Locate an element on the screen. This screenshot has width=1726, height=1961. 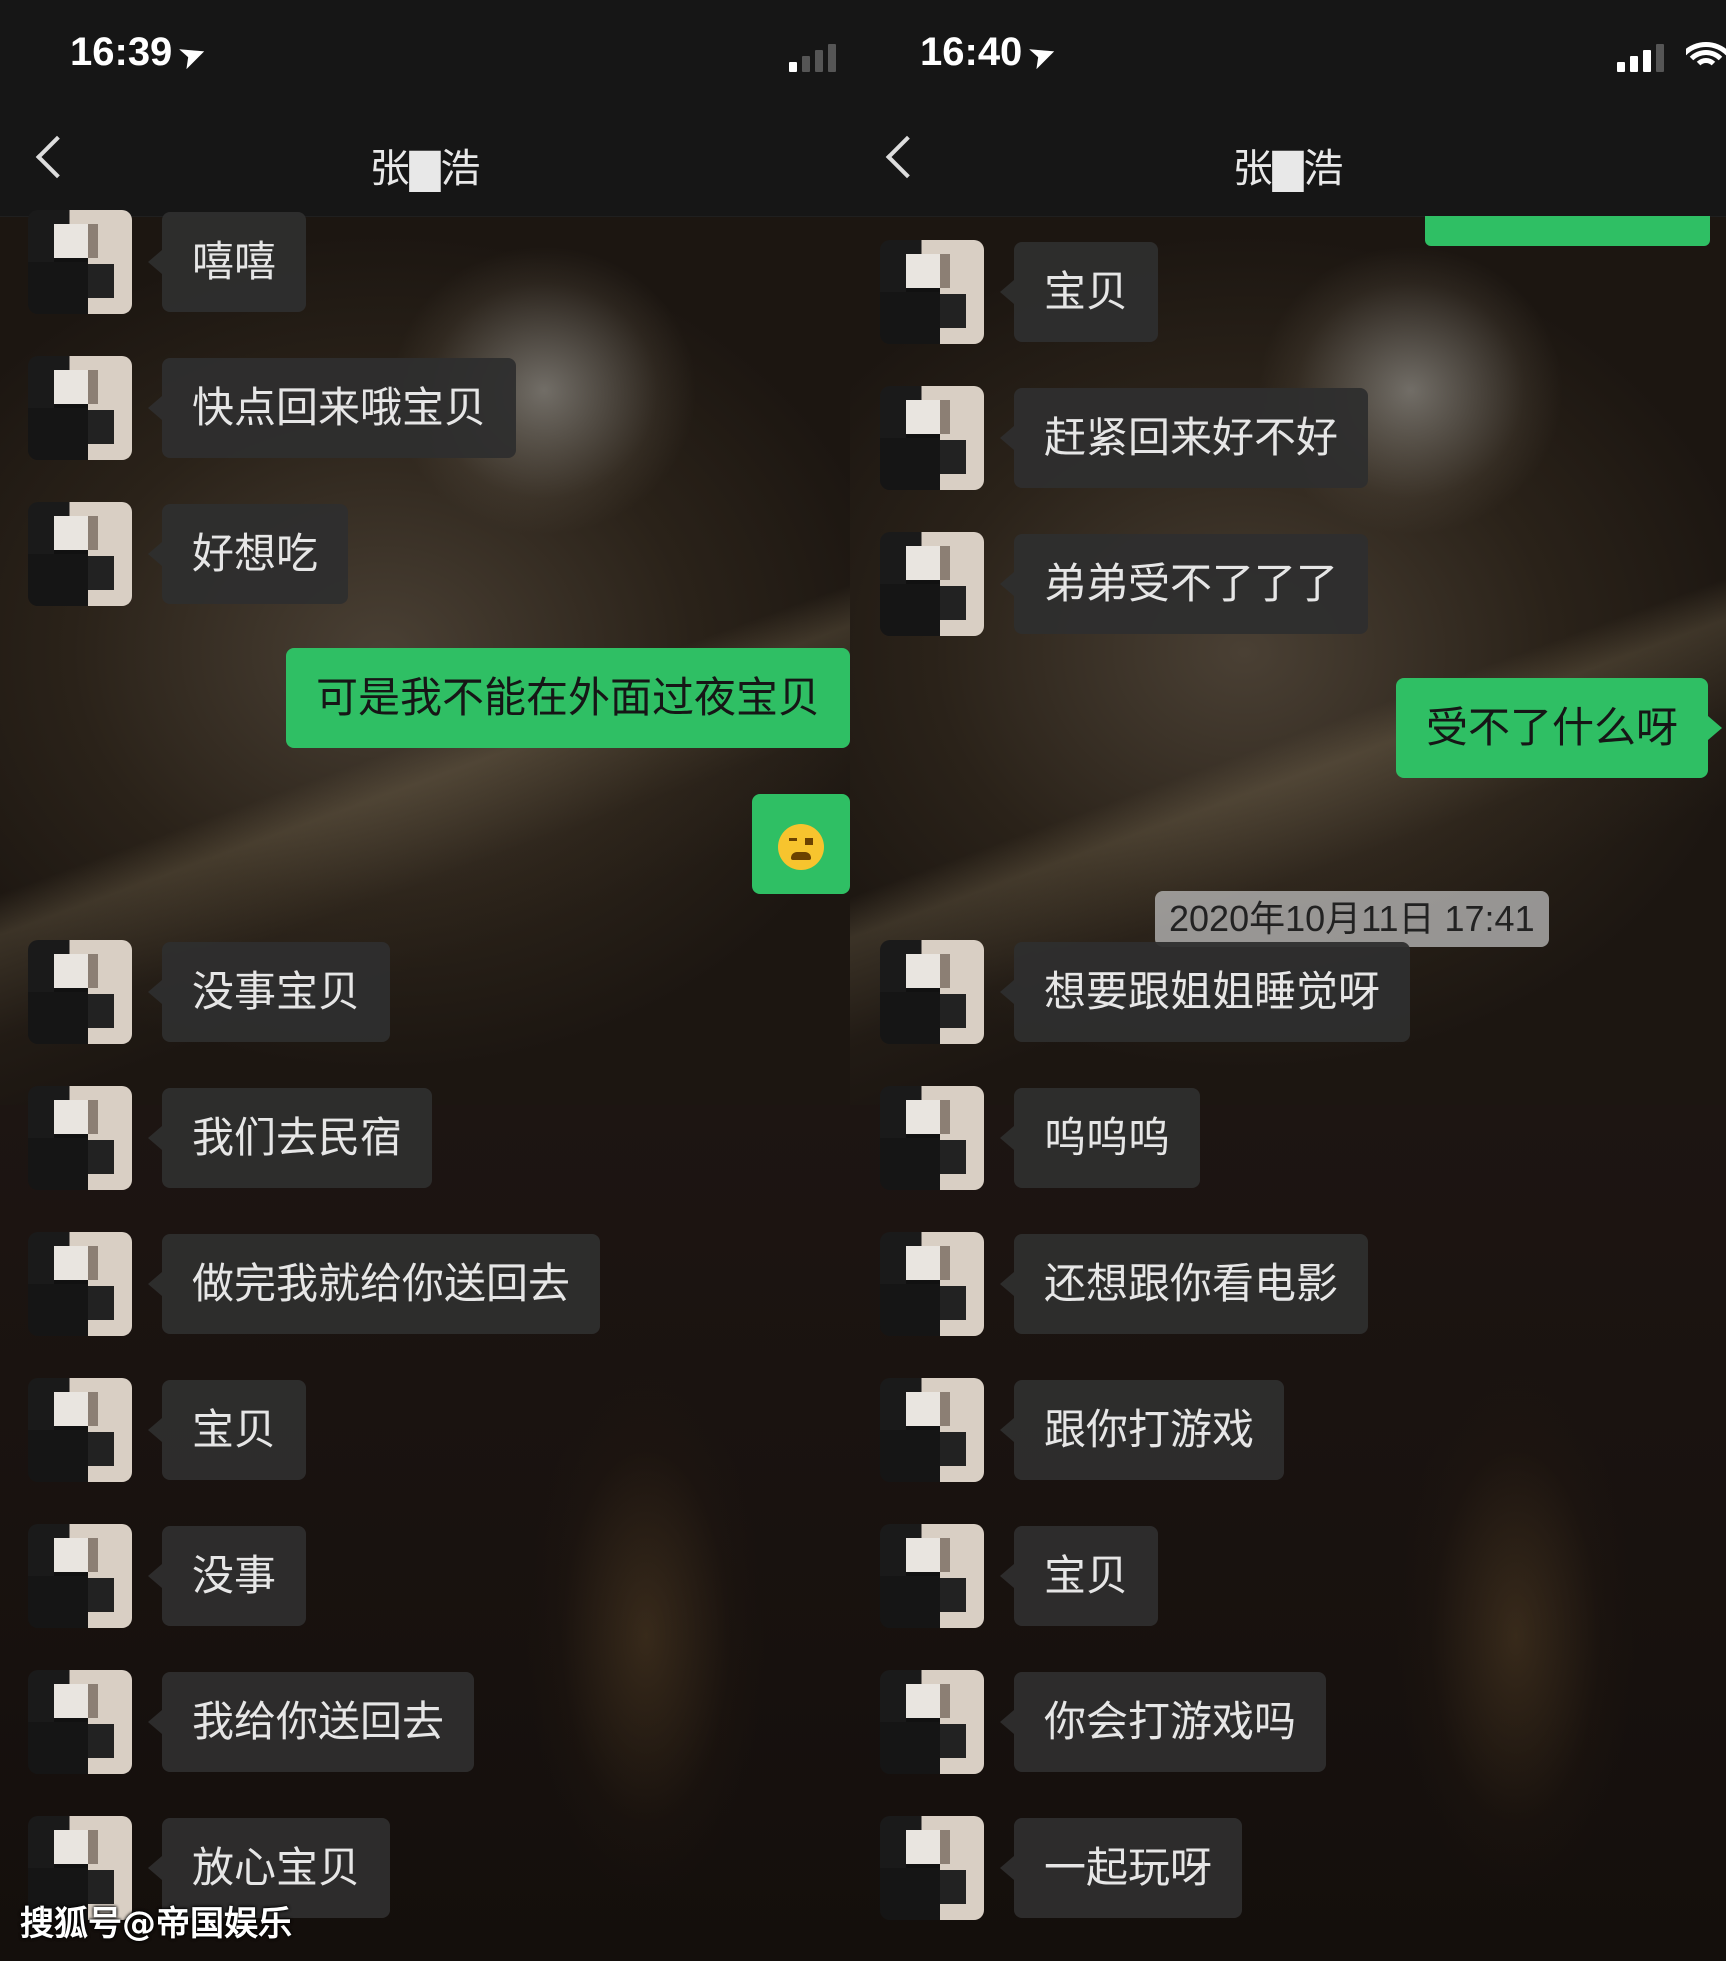
incoming-message: 嘻嘻 is located at coordinates (167, 262).